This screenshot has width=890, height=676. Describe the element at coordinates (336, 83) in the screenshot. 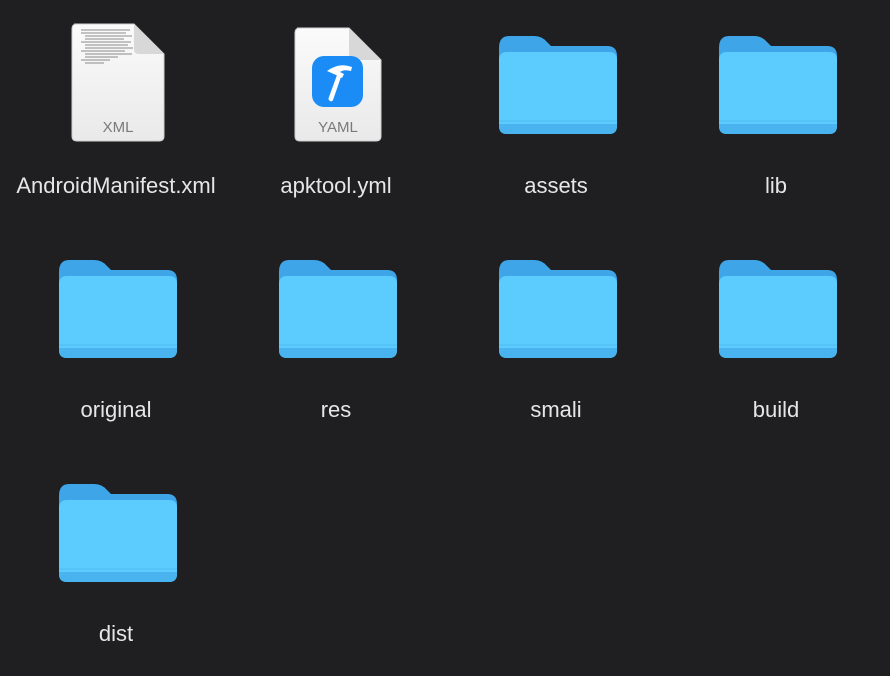

I see `yaml-document-icon: YAML` at that location.